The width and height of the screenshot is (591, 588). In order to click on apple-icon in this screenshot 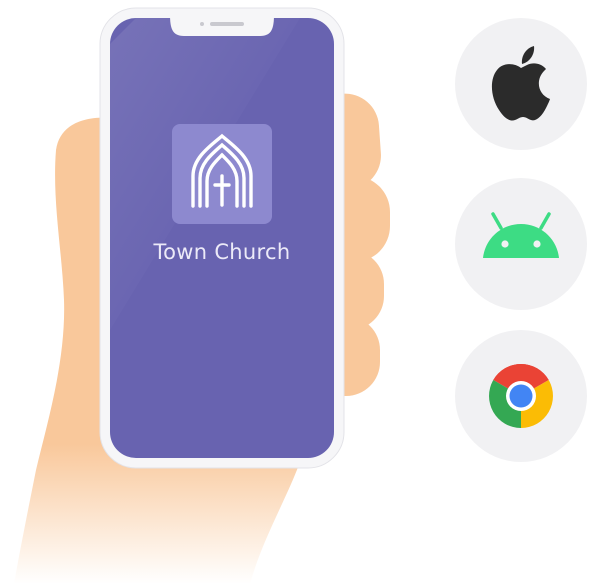, I will do `click(520, 83)`.